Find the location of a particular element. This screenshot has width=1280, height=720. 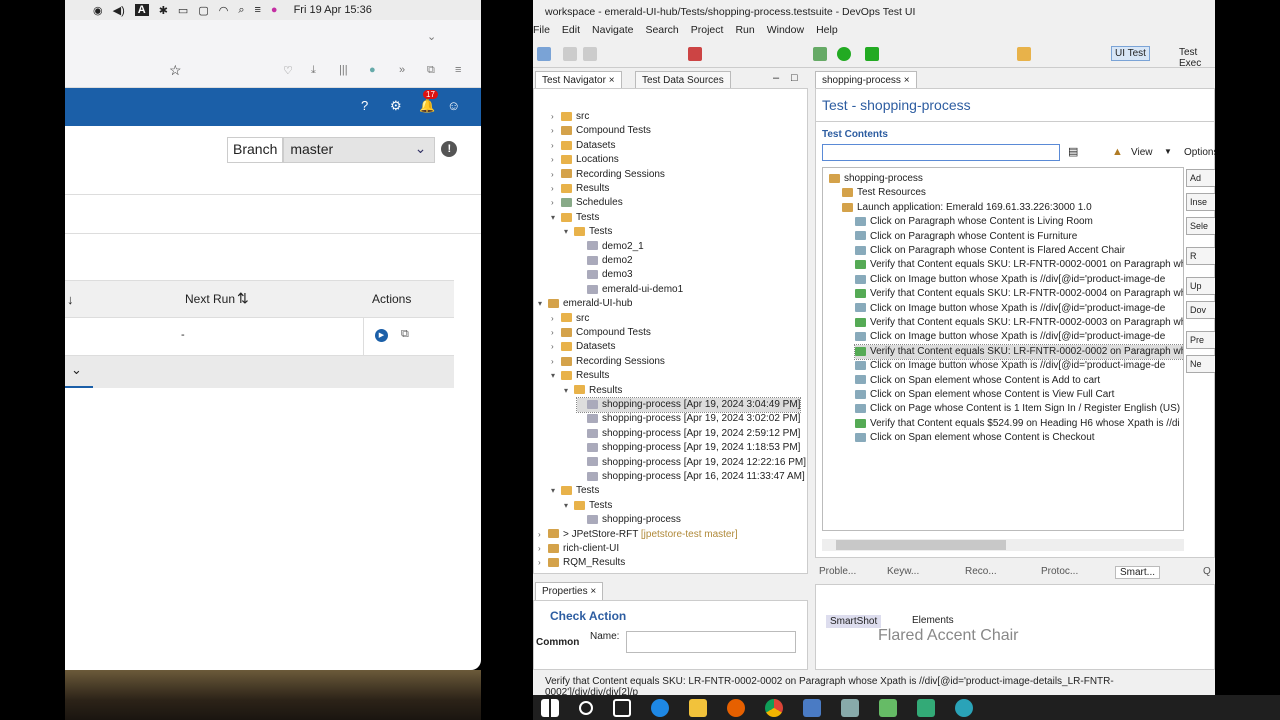

new-icon is located at coordinates (544, 54).